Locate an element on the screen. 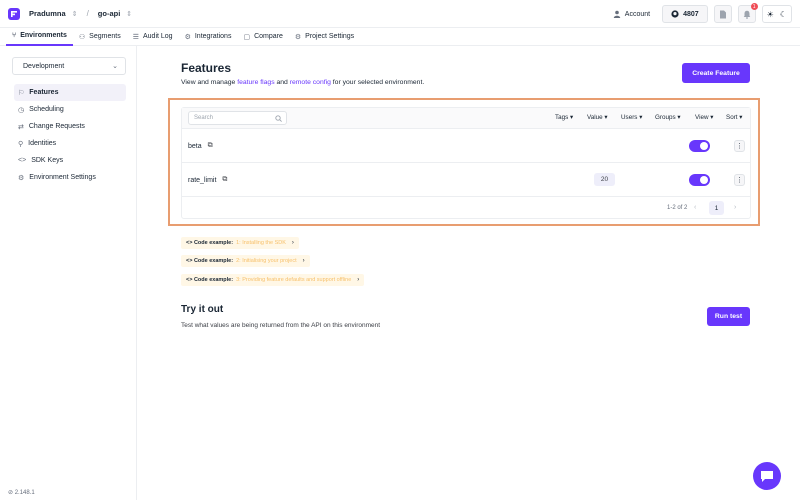 The height and width of the screenshot is (500, 800). github-star-count: 4807 is located at coordinates (691, 14).